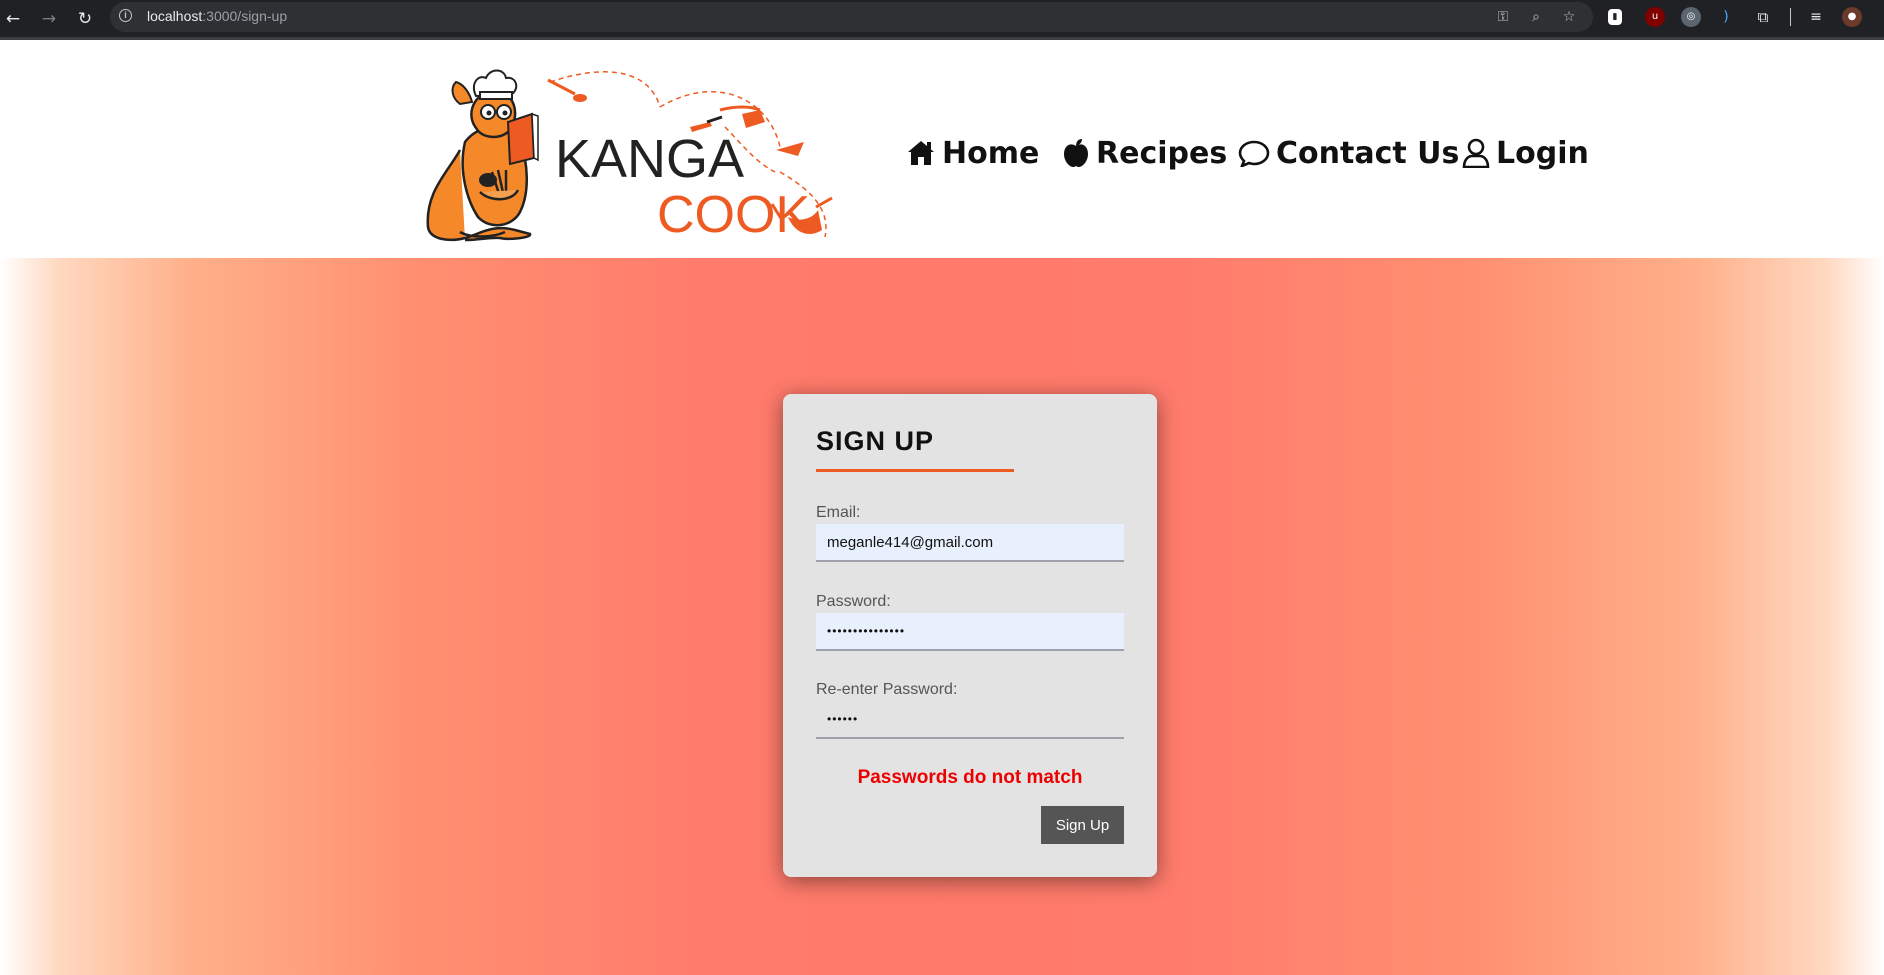  Describe the element at coordinates (1691, 17) in the screenshot. I see `extension-glasses-icon: ◎` at that location.